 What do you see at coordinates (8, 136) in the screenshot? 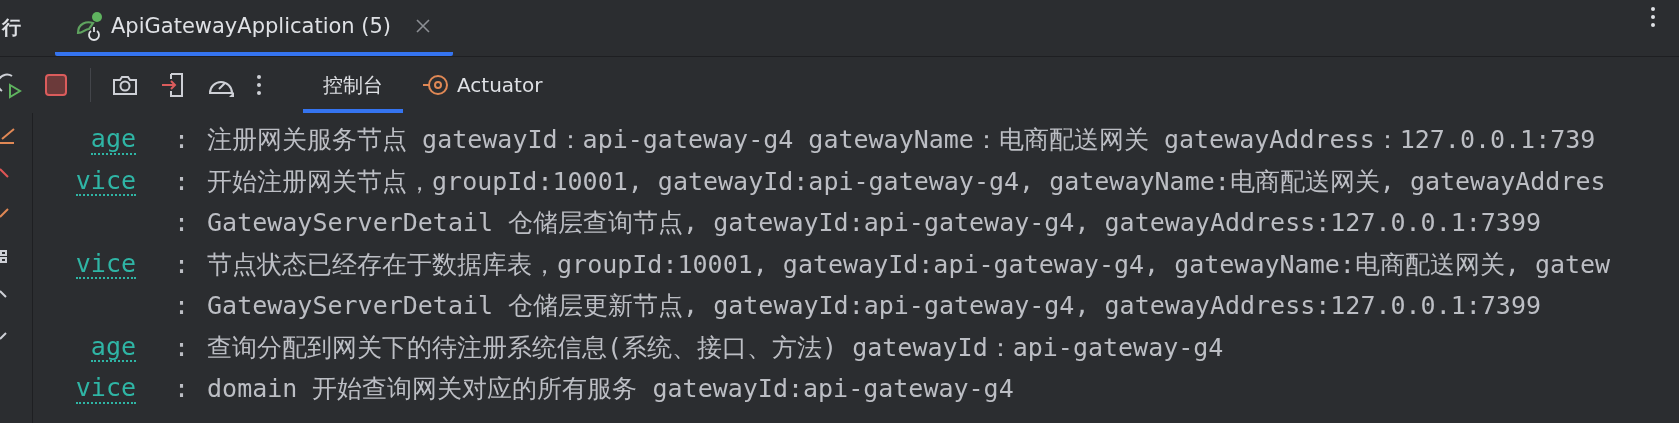
I see `edit-icon` at bounding box center [8, 136].